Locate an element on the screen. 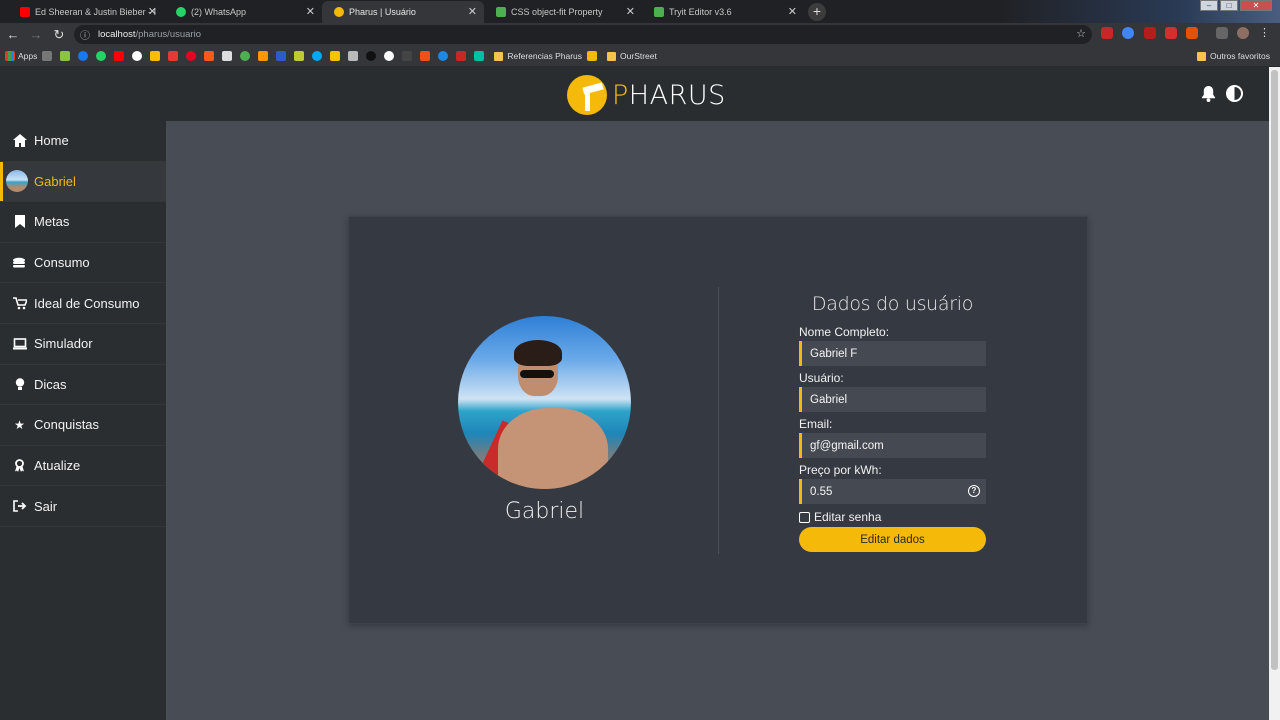 This screenshot has width=1280, height=720. browser-tab: (2) WhatsApp ✕ is located at coordinates (243, 12).